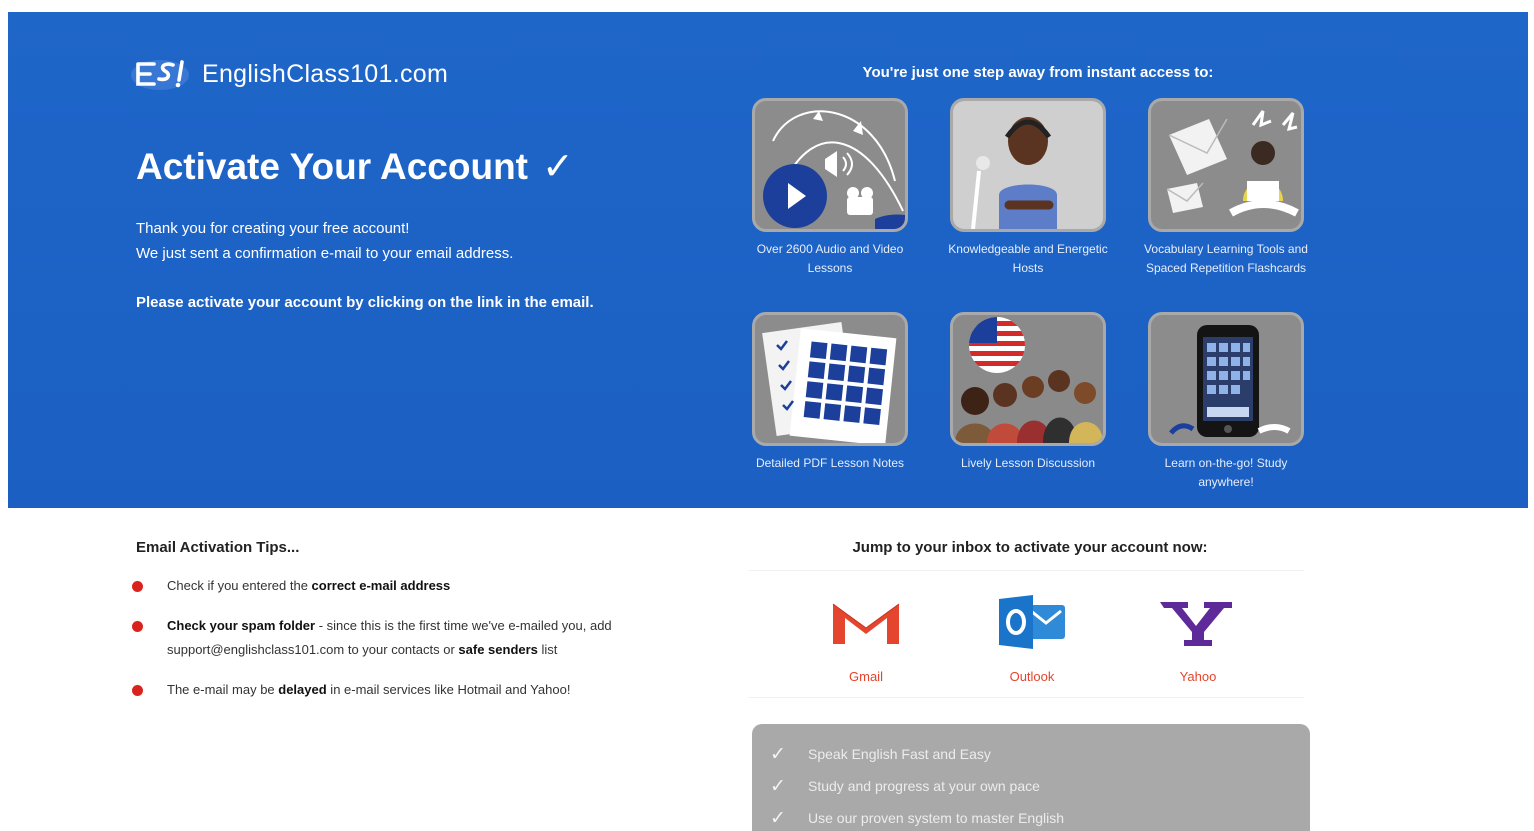  I want to click on benefit-text: Study and progress at your own pace, so click(924, 786).